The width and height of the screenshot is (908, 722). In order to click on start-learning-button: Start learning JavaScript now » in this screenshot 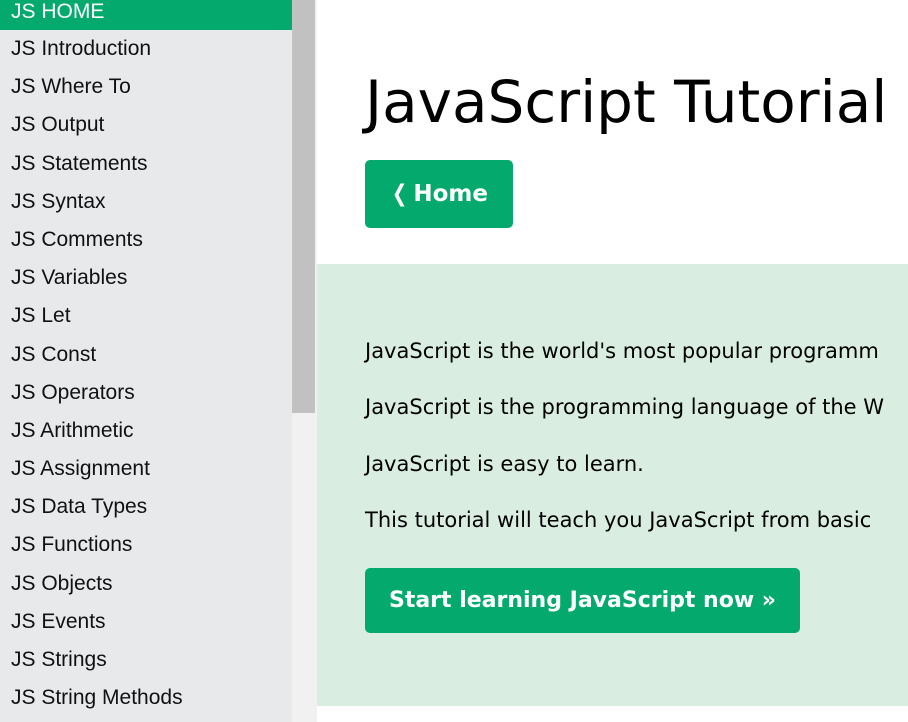, I will do `click(582, 600)`.